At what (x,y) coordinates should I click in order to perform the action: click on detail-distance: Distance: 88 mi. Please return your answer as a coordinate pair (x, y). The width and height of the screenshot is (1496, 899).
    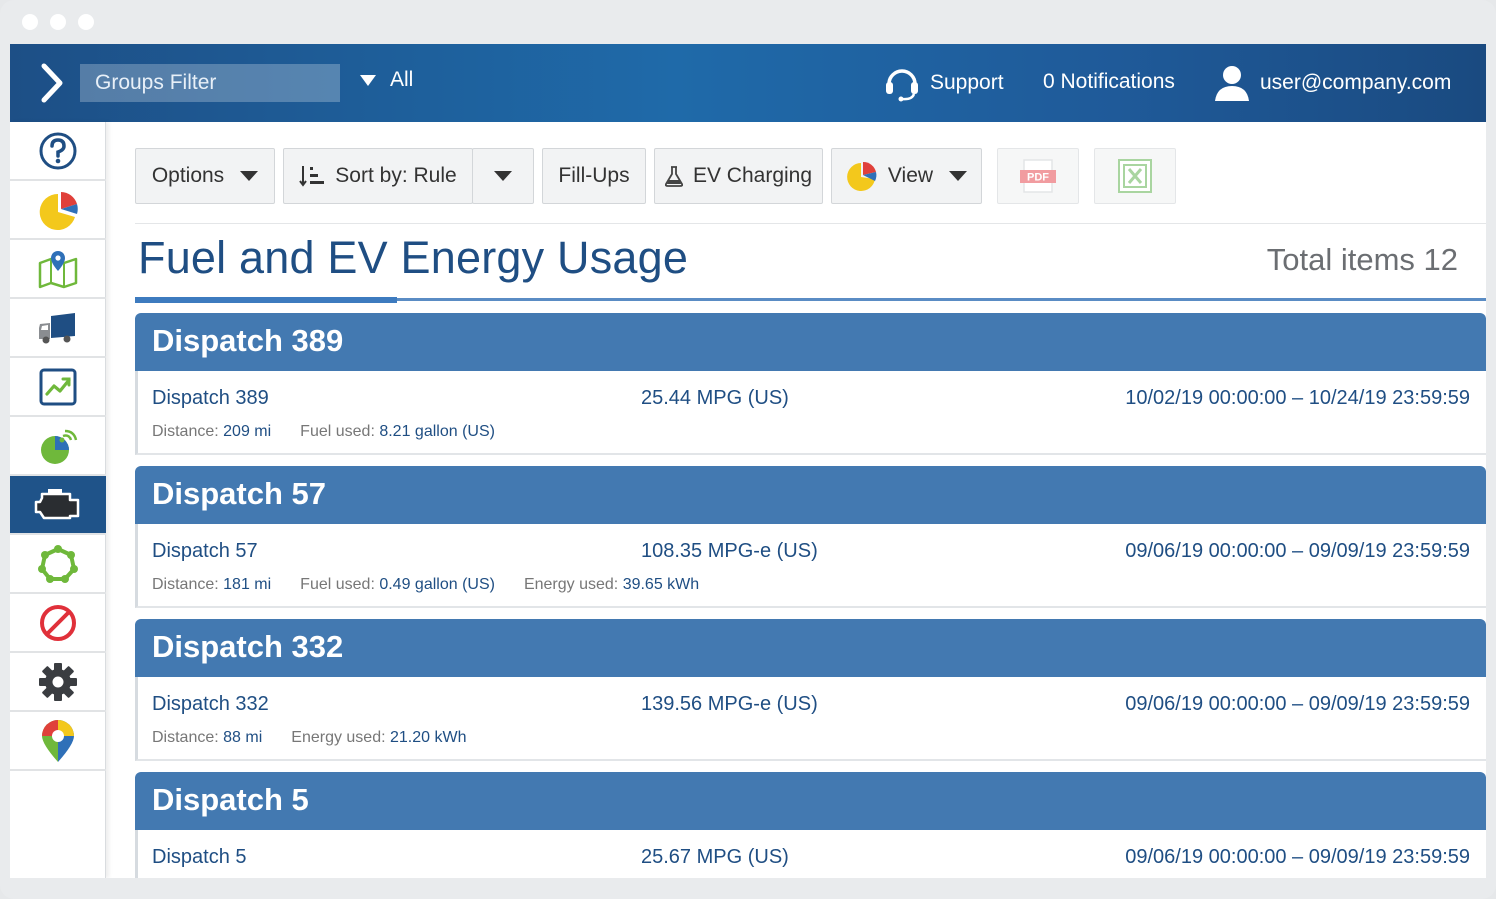
    Looking at the image, I should click on (207, 737).